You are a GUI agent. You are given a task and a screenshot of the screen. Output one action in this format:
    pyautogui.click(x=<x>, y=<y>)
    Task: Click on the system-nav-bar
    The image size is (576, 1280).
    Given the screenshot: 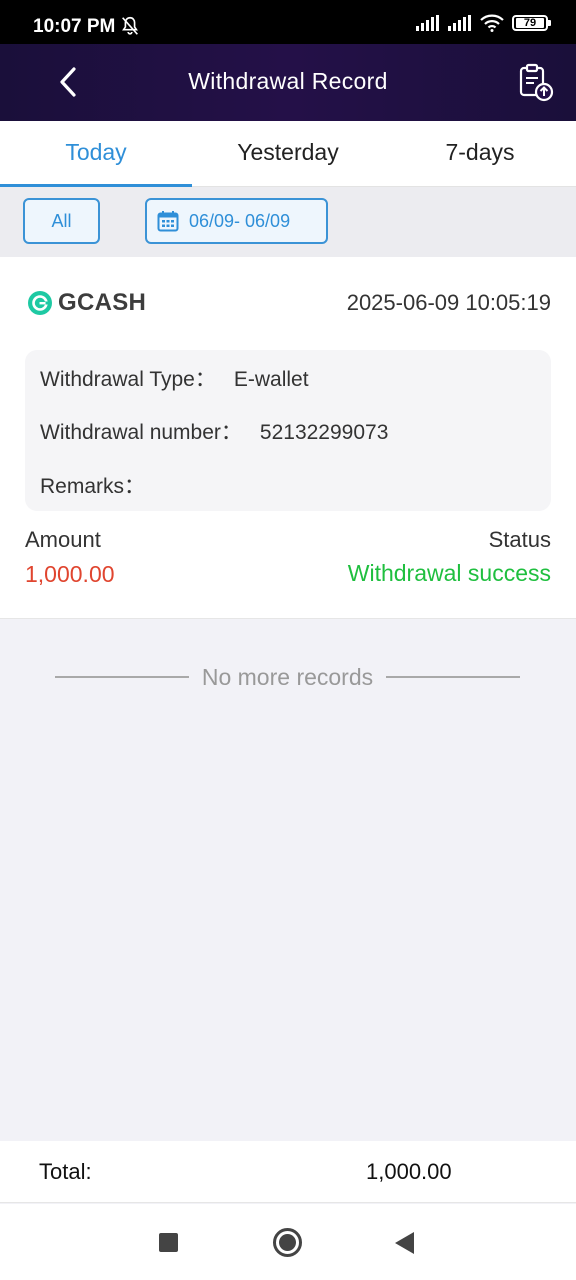 What is the action you would take?
    pyautogui.click(x=288, y=1242)
    